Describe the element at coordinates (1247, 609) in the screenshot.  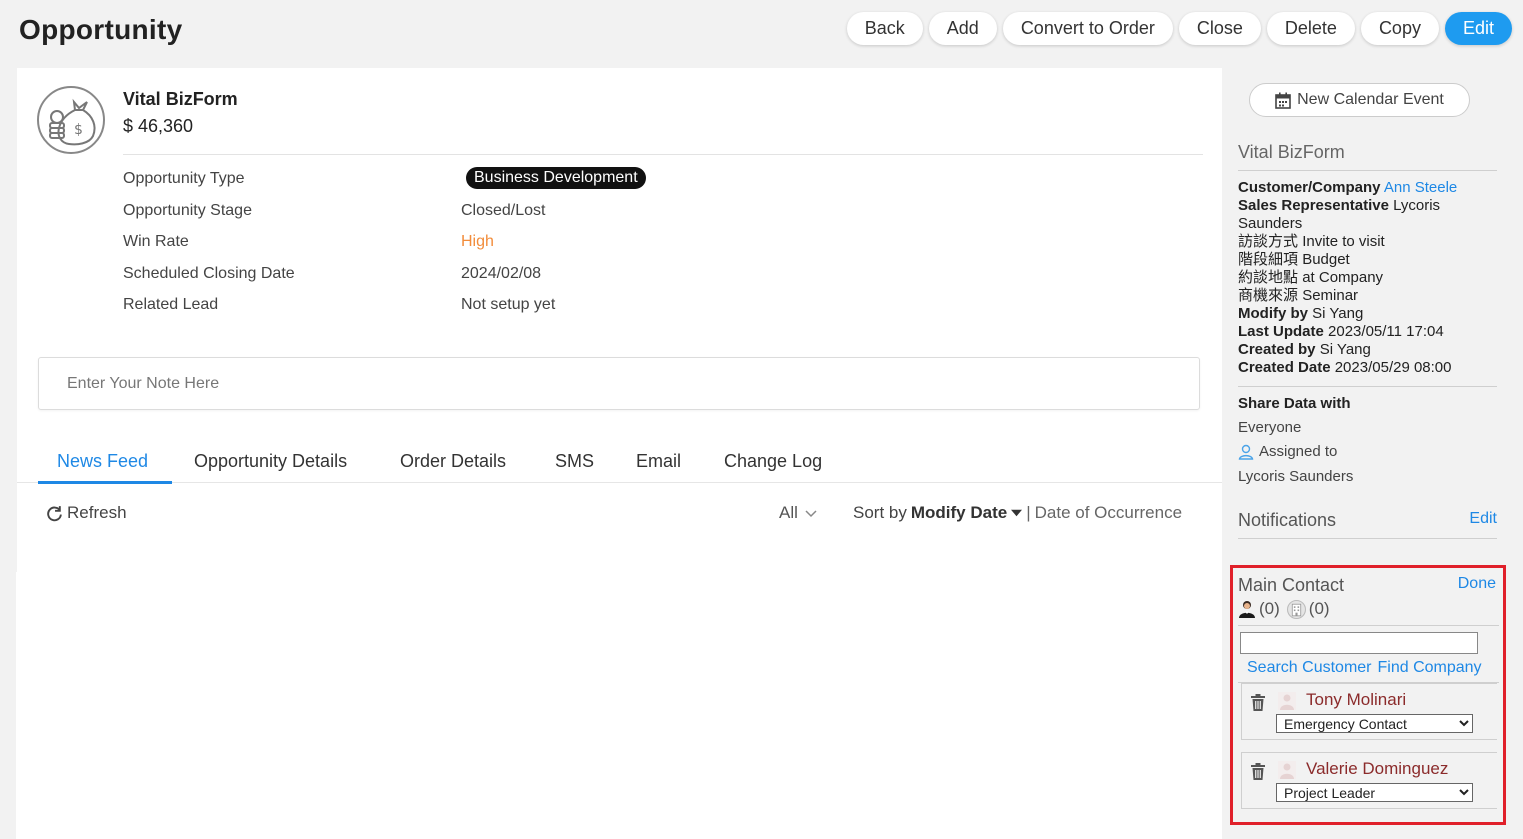
I see `person-icon` at that location.